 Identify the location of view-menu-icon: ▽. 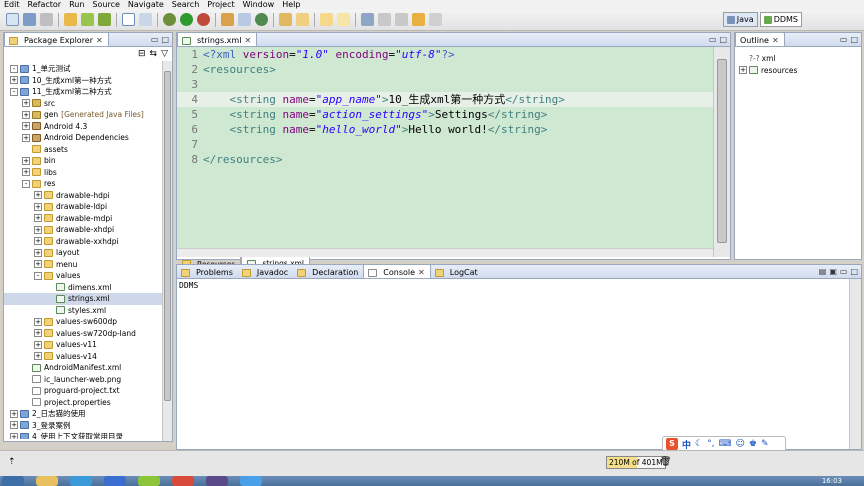
(164, 54).